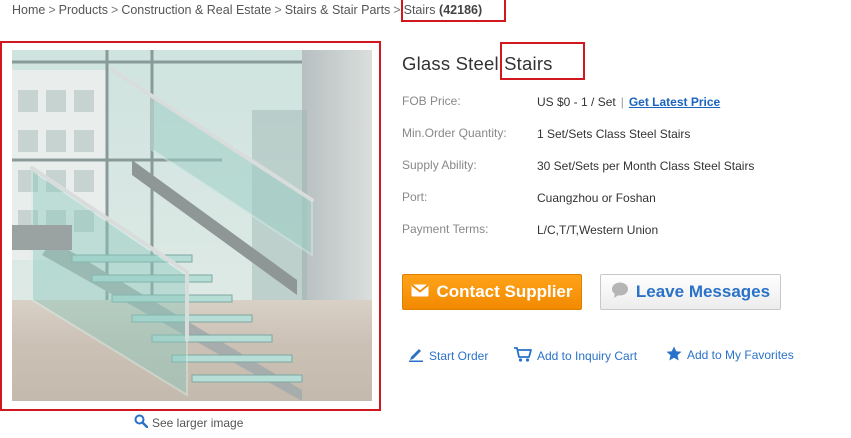 The width and height of the screenshot is (851, 438). What do you see at coordinates (522, 355) in the screenshot?
I see `cart-icon` at bounding box center [522, 355].